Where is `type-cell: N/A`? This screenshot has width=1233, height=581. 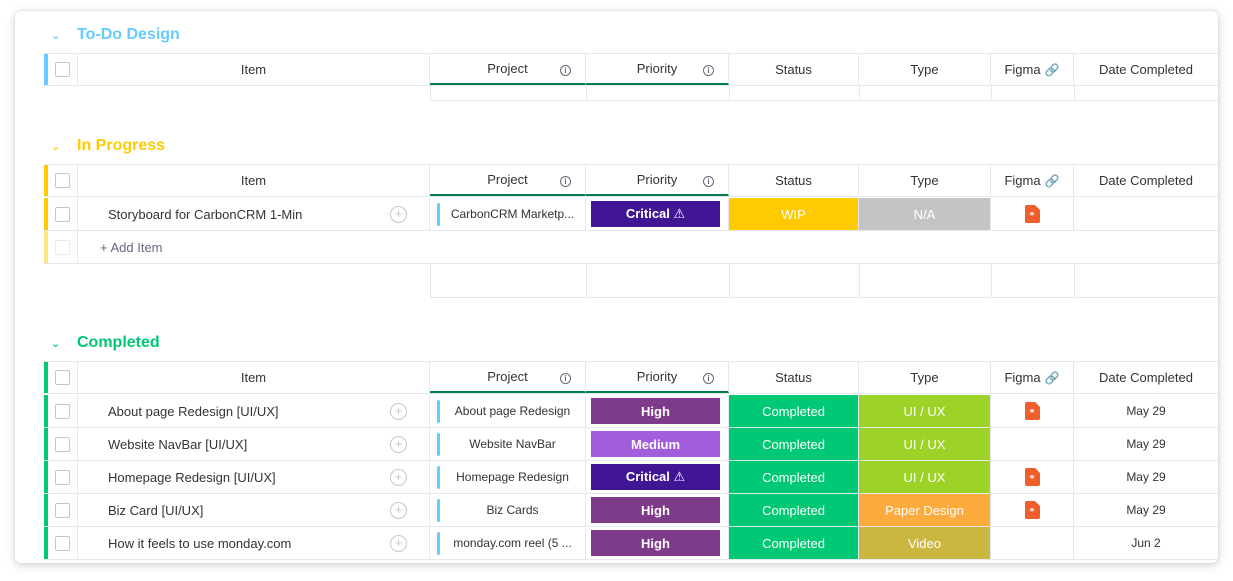 type-cell: N/A is located at coordinates (925, 214).